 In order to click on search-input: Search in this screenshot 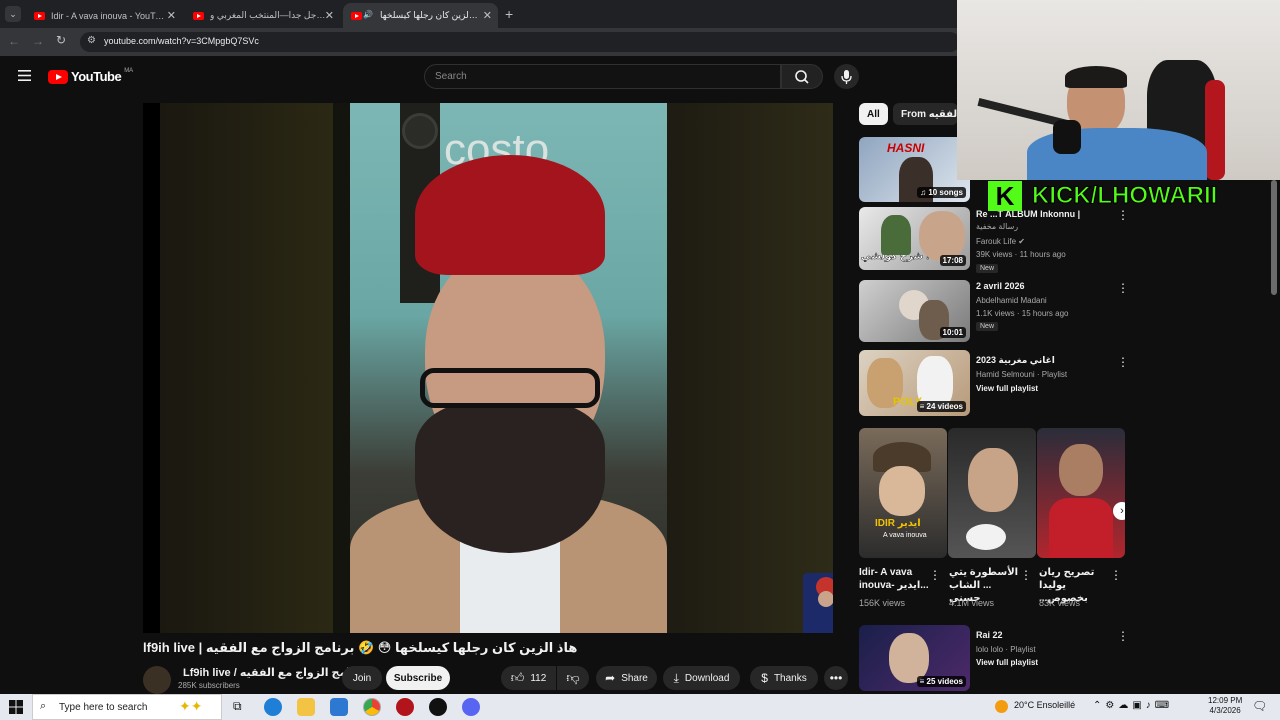, I will do `click(602, 76)`.